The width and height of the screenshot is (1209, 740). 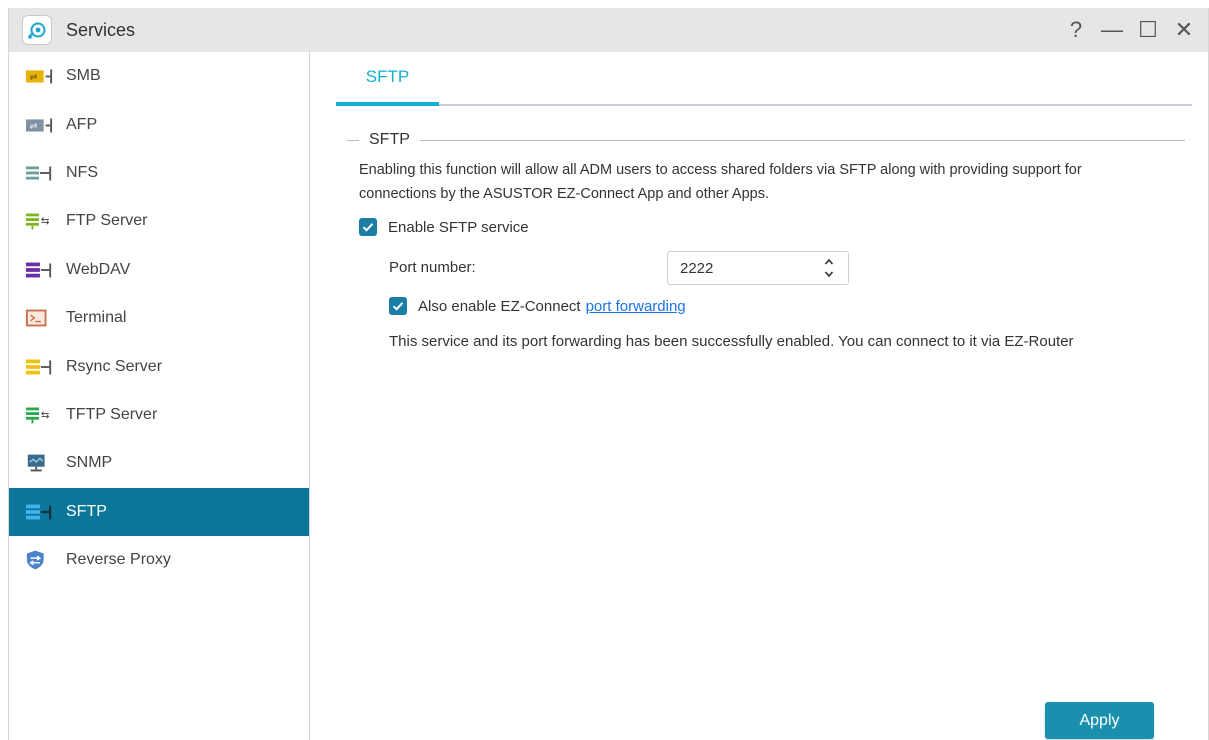 I want to click on chevron-up-icon, so click(x=829, y=261).